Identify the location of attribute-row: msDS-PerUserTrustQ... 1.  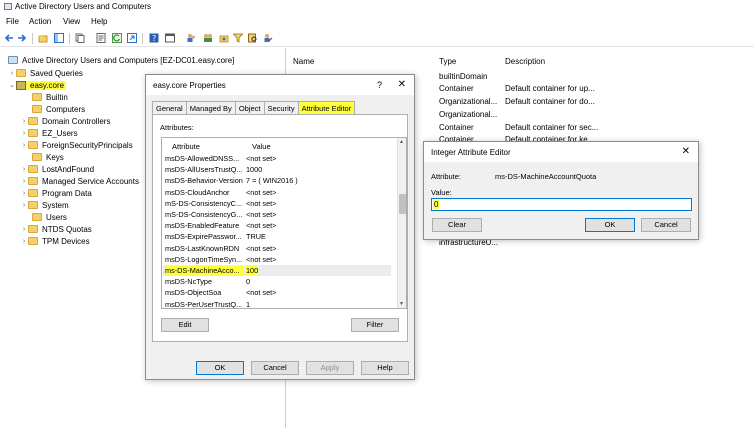
(277, 303).